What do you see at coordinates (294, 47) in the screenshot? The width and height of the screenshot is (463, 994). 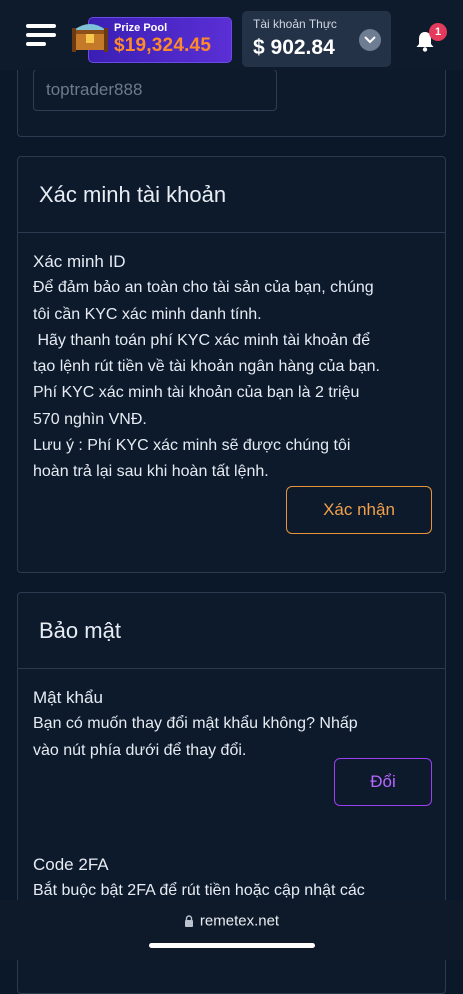 I see `account-balance-value: $ 902.84` at bounding box center [294, 47].